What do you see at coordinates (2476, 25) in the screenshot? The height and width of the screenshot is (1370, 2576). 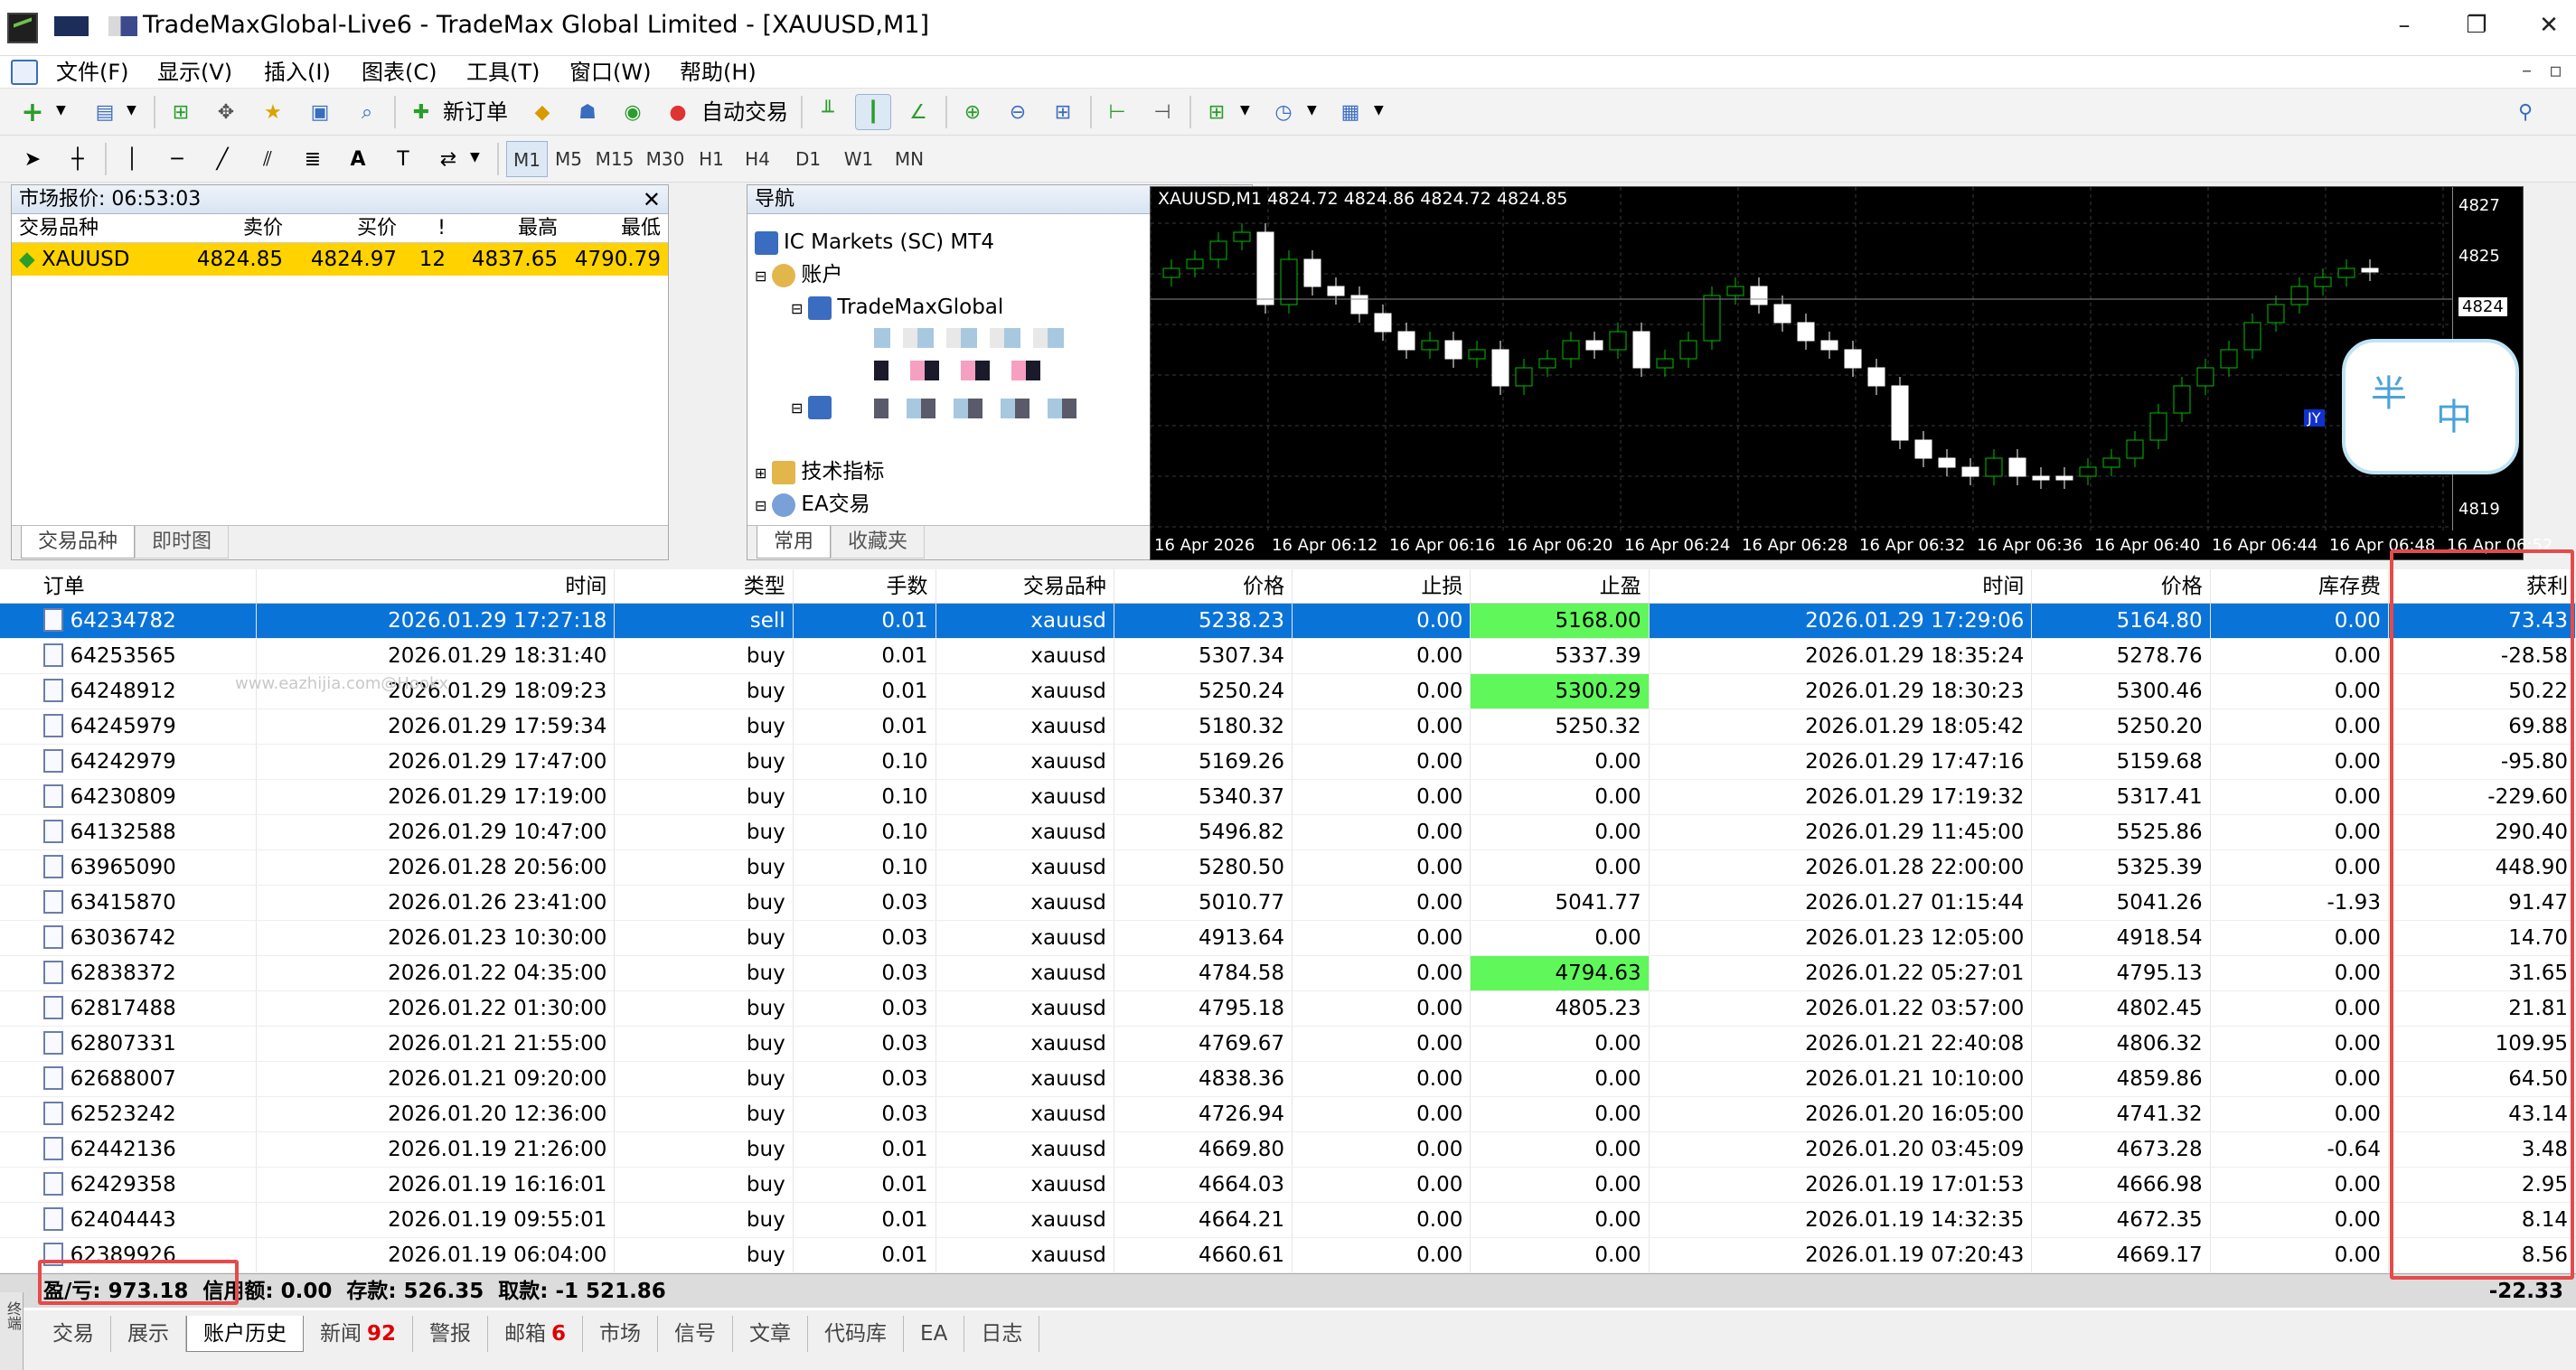 I see `restore-button: ❐` at bounding box center [2476, 25].